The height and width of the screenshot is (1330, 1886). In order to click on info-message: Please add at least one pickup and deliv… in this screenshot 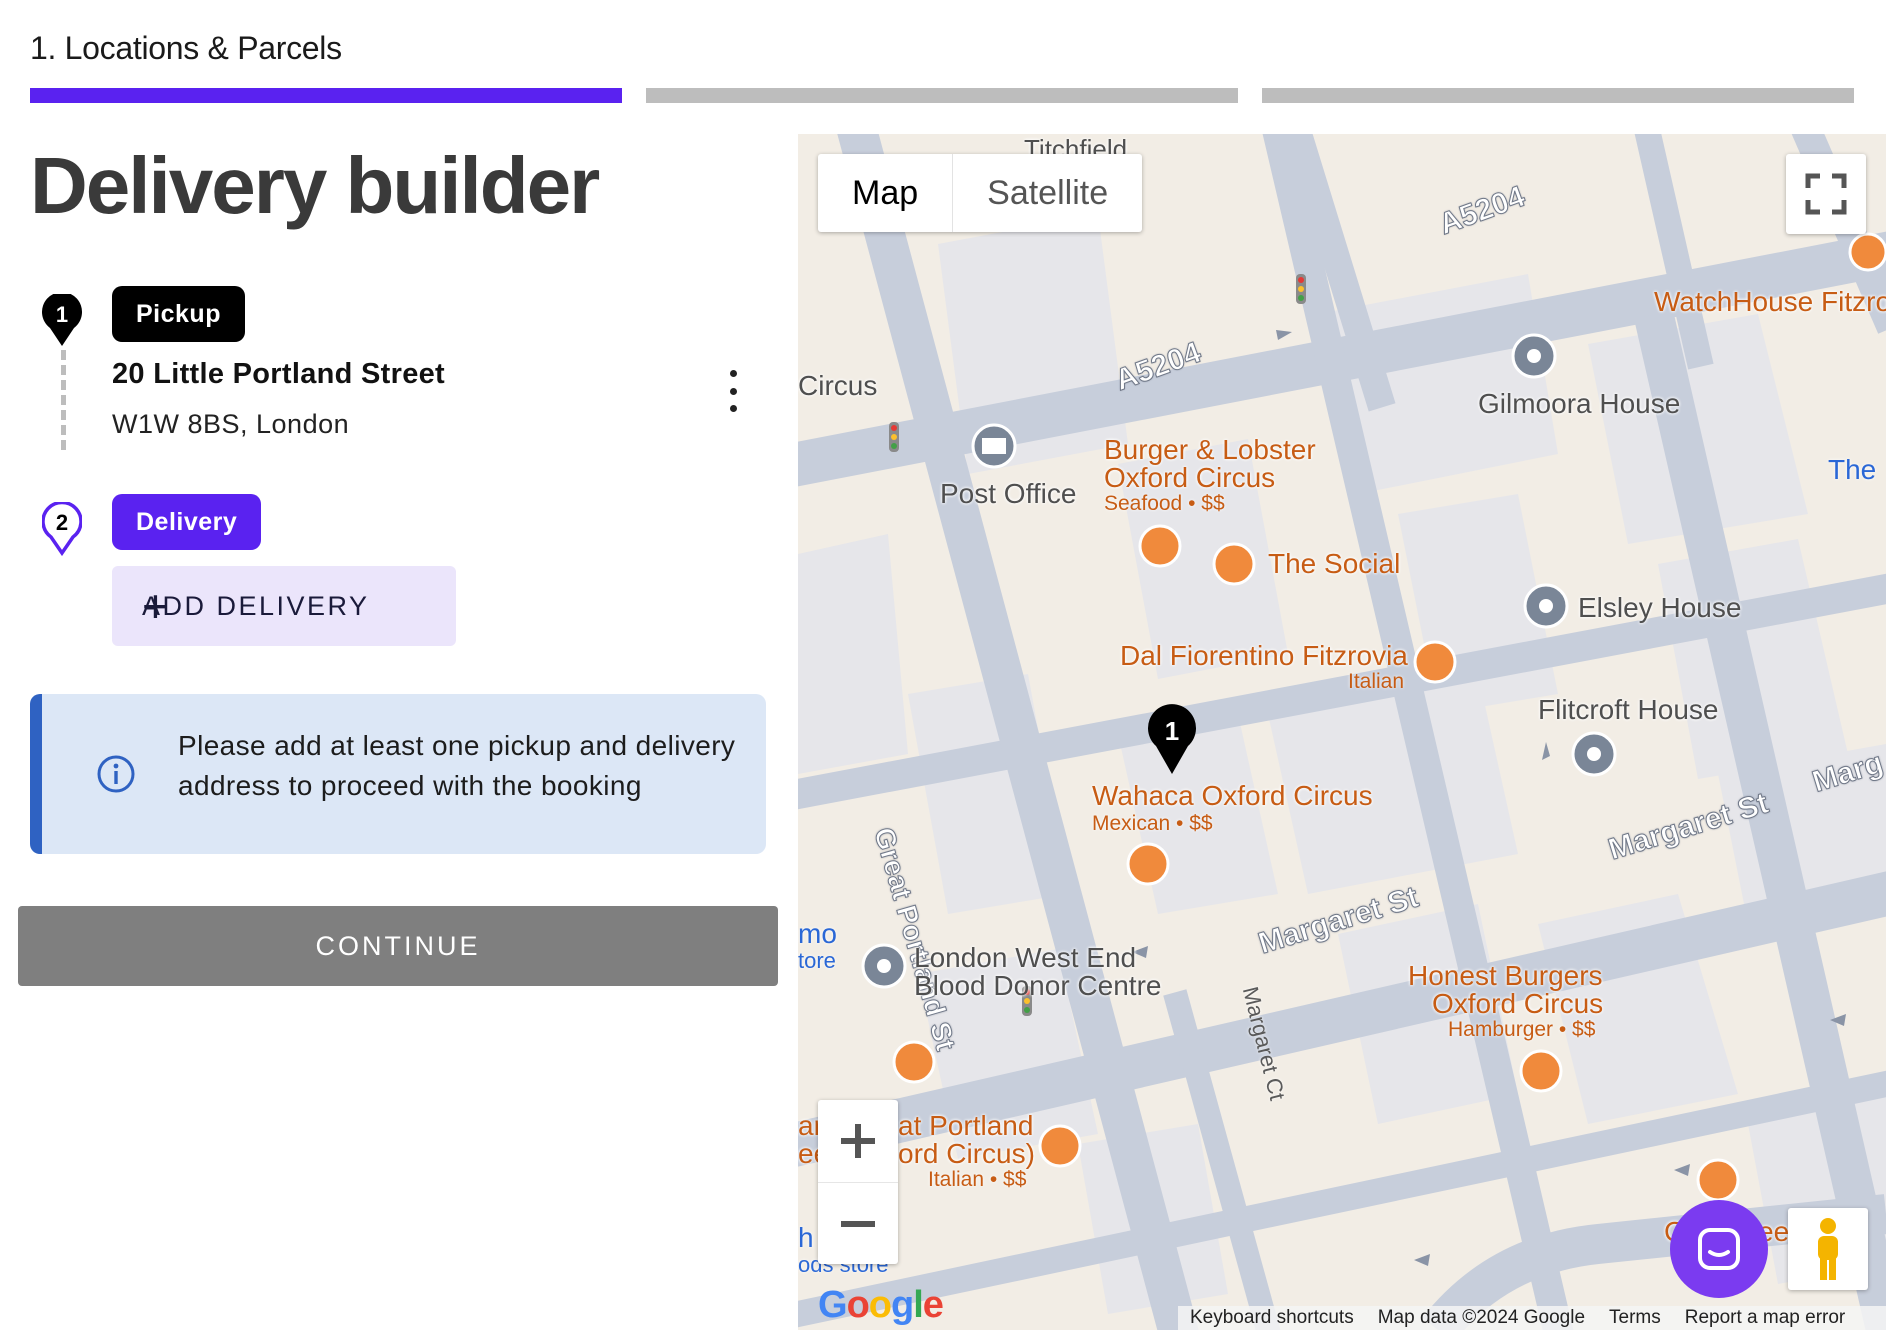, I will do `click(457, 765)`.